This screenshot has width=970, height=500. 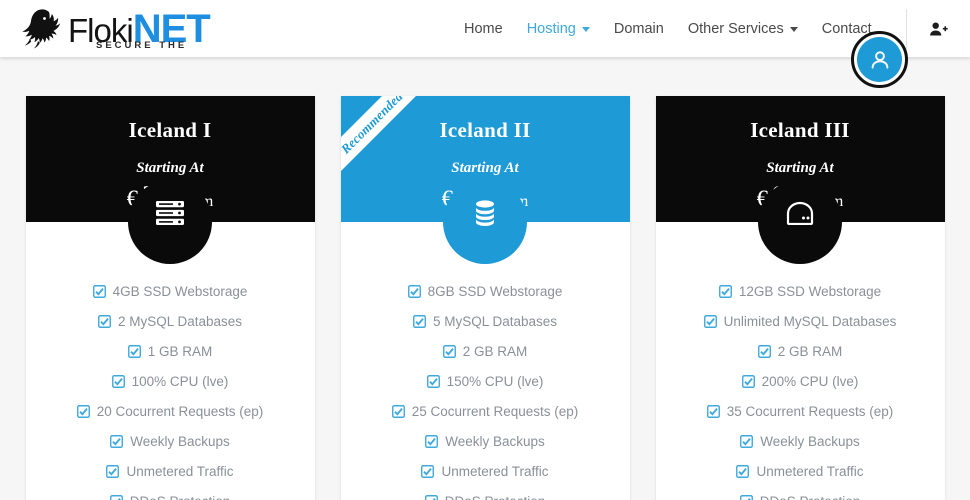 I want to click on feature-label: 35 Cocurrent Requests (ep), so click(x=810, y=411).